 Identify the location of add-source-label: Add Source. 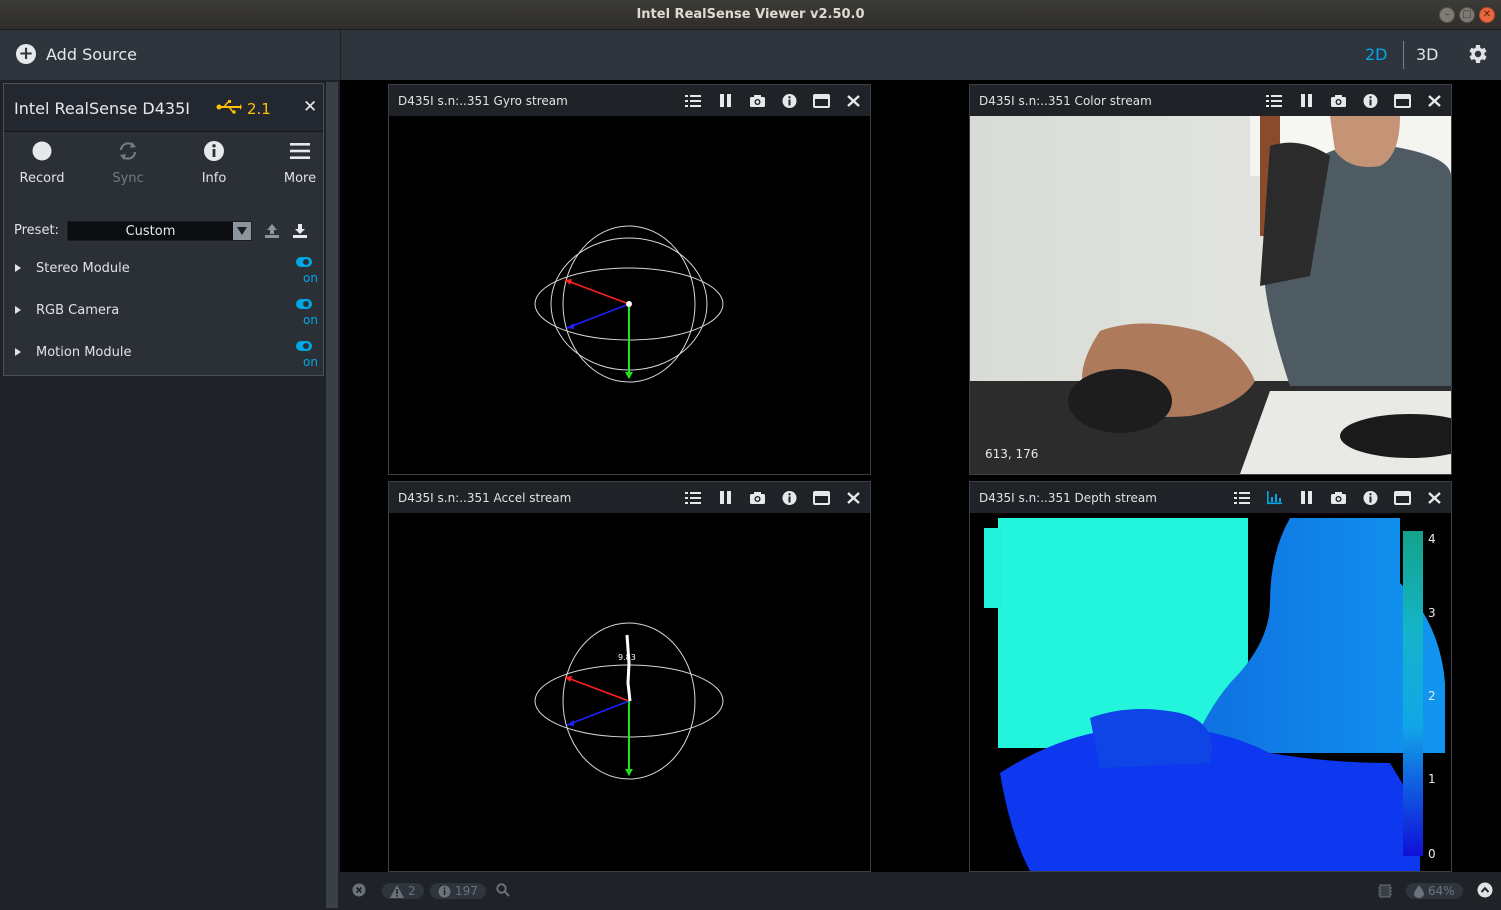
(92, 54).